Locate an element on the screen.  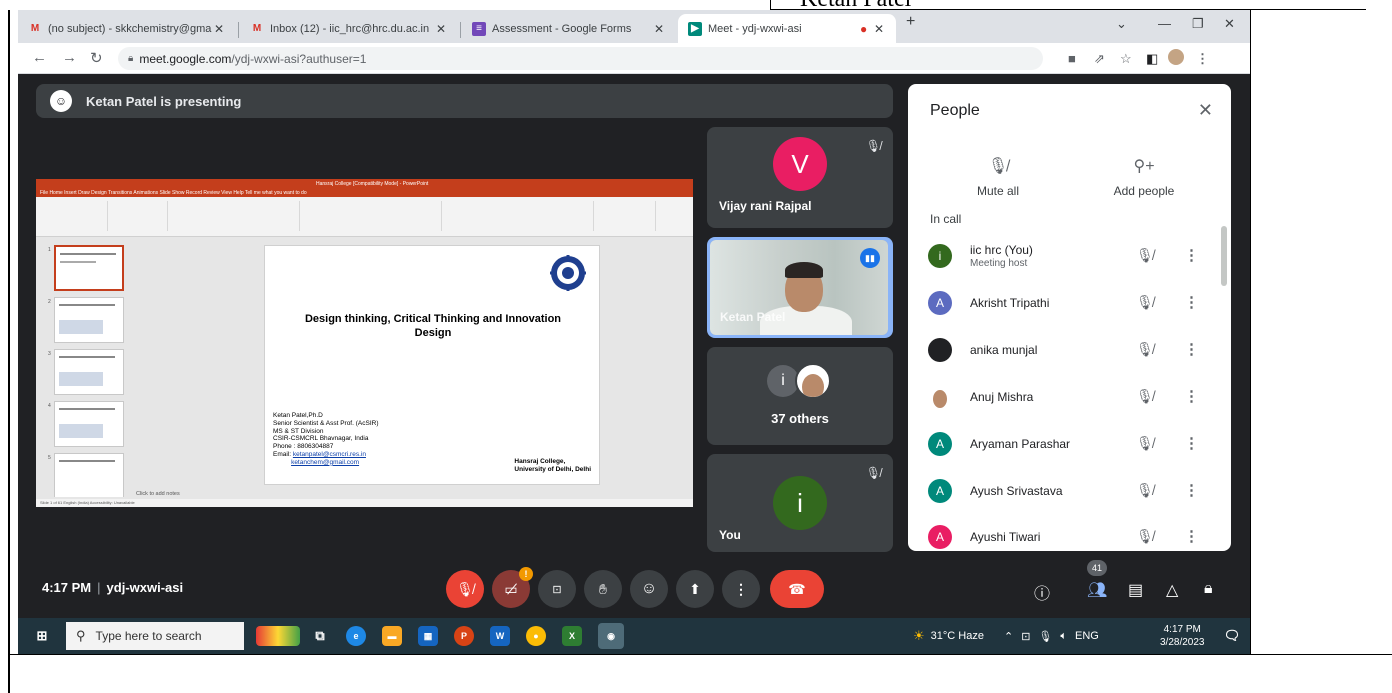
tab-divider is located at coordinates (460, 30).